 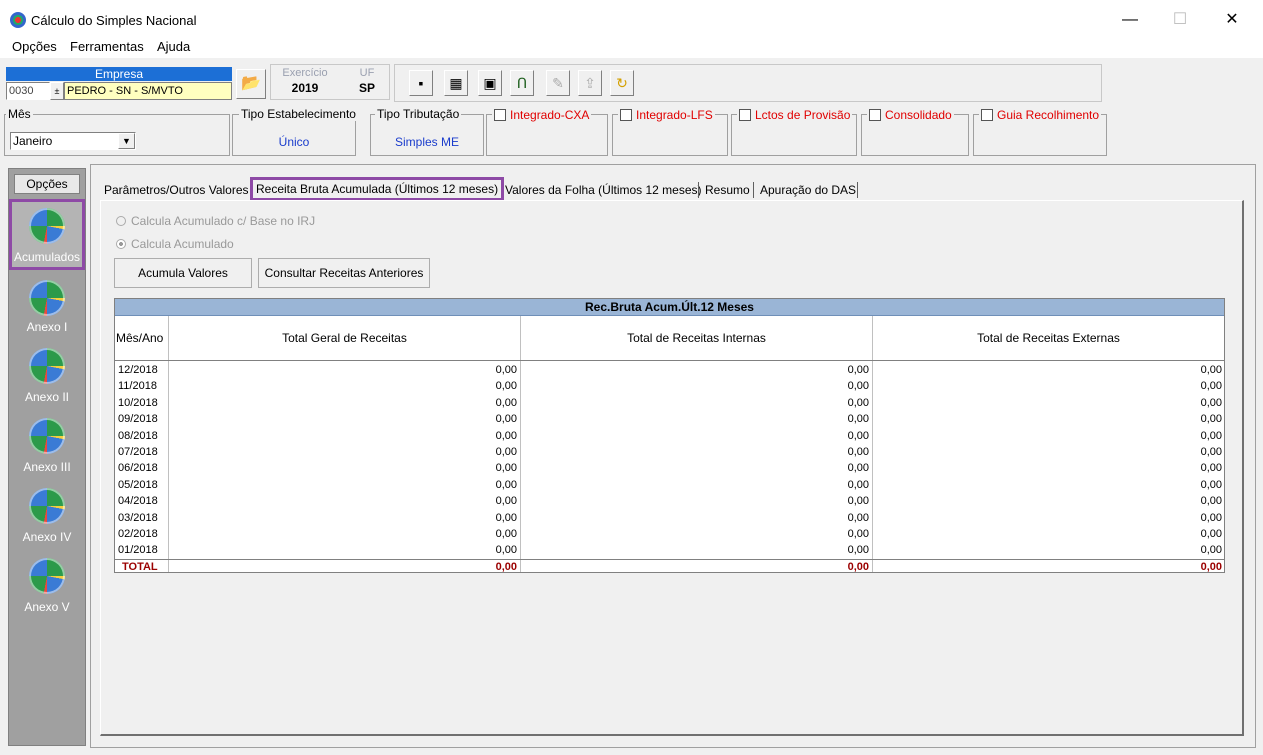 I want to click on integrado-lfs-checkbox: Integrado-LFS, so click(x=666, y=115).